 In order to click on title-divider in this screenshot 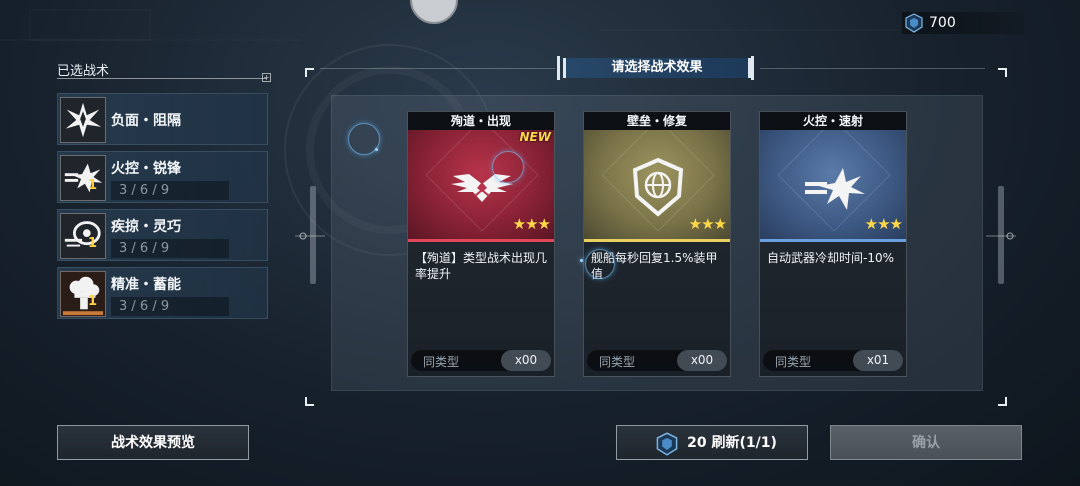, I will do `click(162, 78)`.